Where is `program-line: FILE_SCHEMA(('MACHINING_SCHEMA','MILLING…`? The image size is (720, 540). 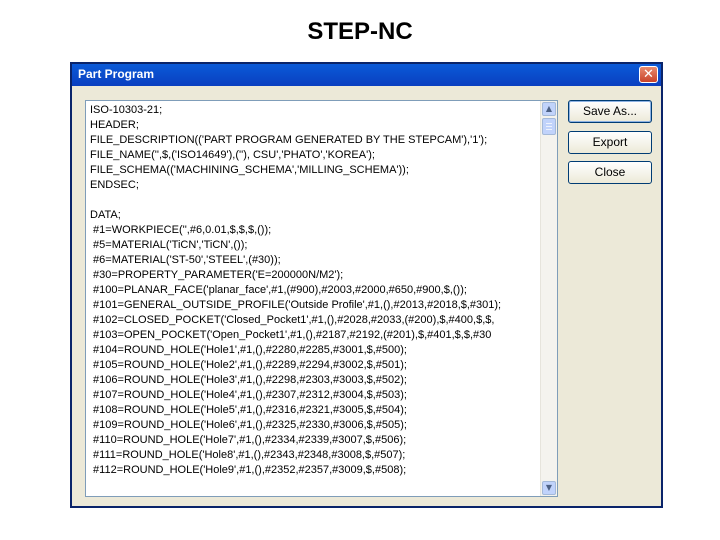 program-line: FILE_SCHEMA(('MACHINING_SCHEMA','MILLING… is located at coordinates (249, 170).